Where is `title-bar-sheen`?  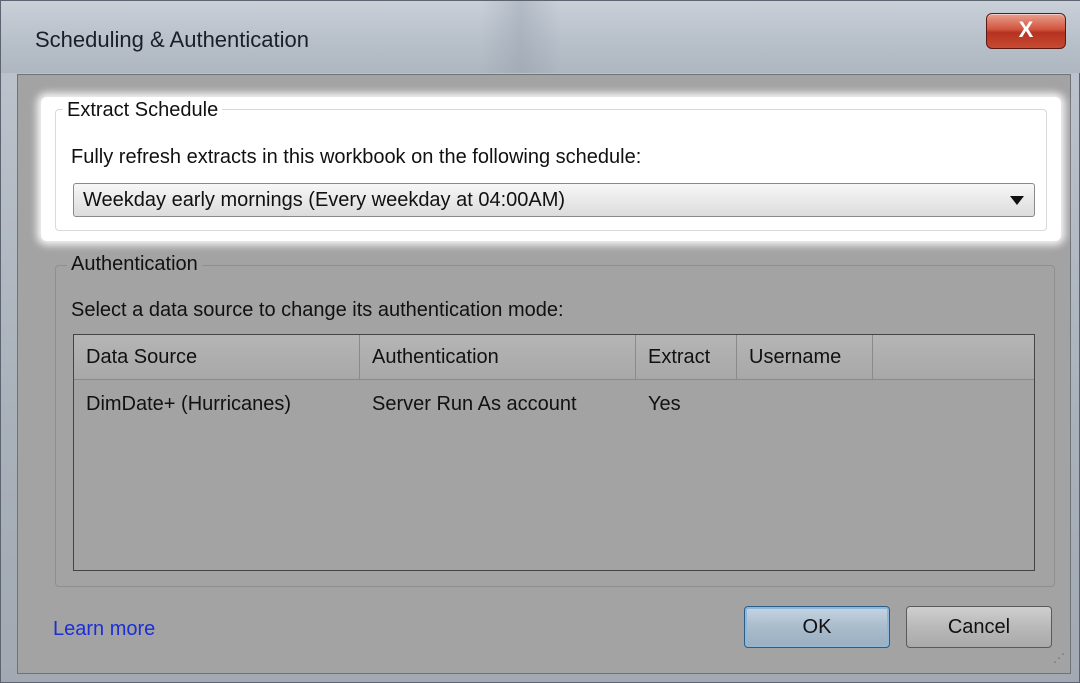 title-bar-sheen is located at coordinates (521, 37).